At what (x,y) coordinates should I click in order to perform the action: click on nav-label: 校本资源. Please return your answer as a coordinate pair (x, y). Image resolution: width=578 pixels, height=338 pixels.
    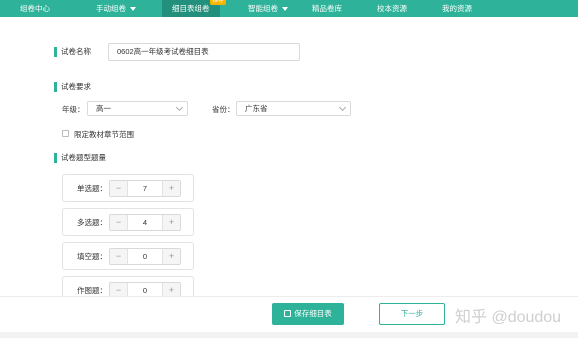
    Looking at the image, I should click on (392, 8).